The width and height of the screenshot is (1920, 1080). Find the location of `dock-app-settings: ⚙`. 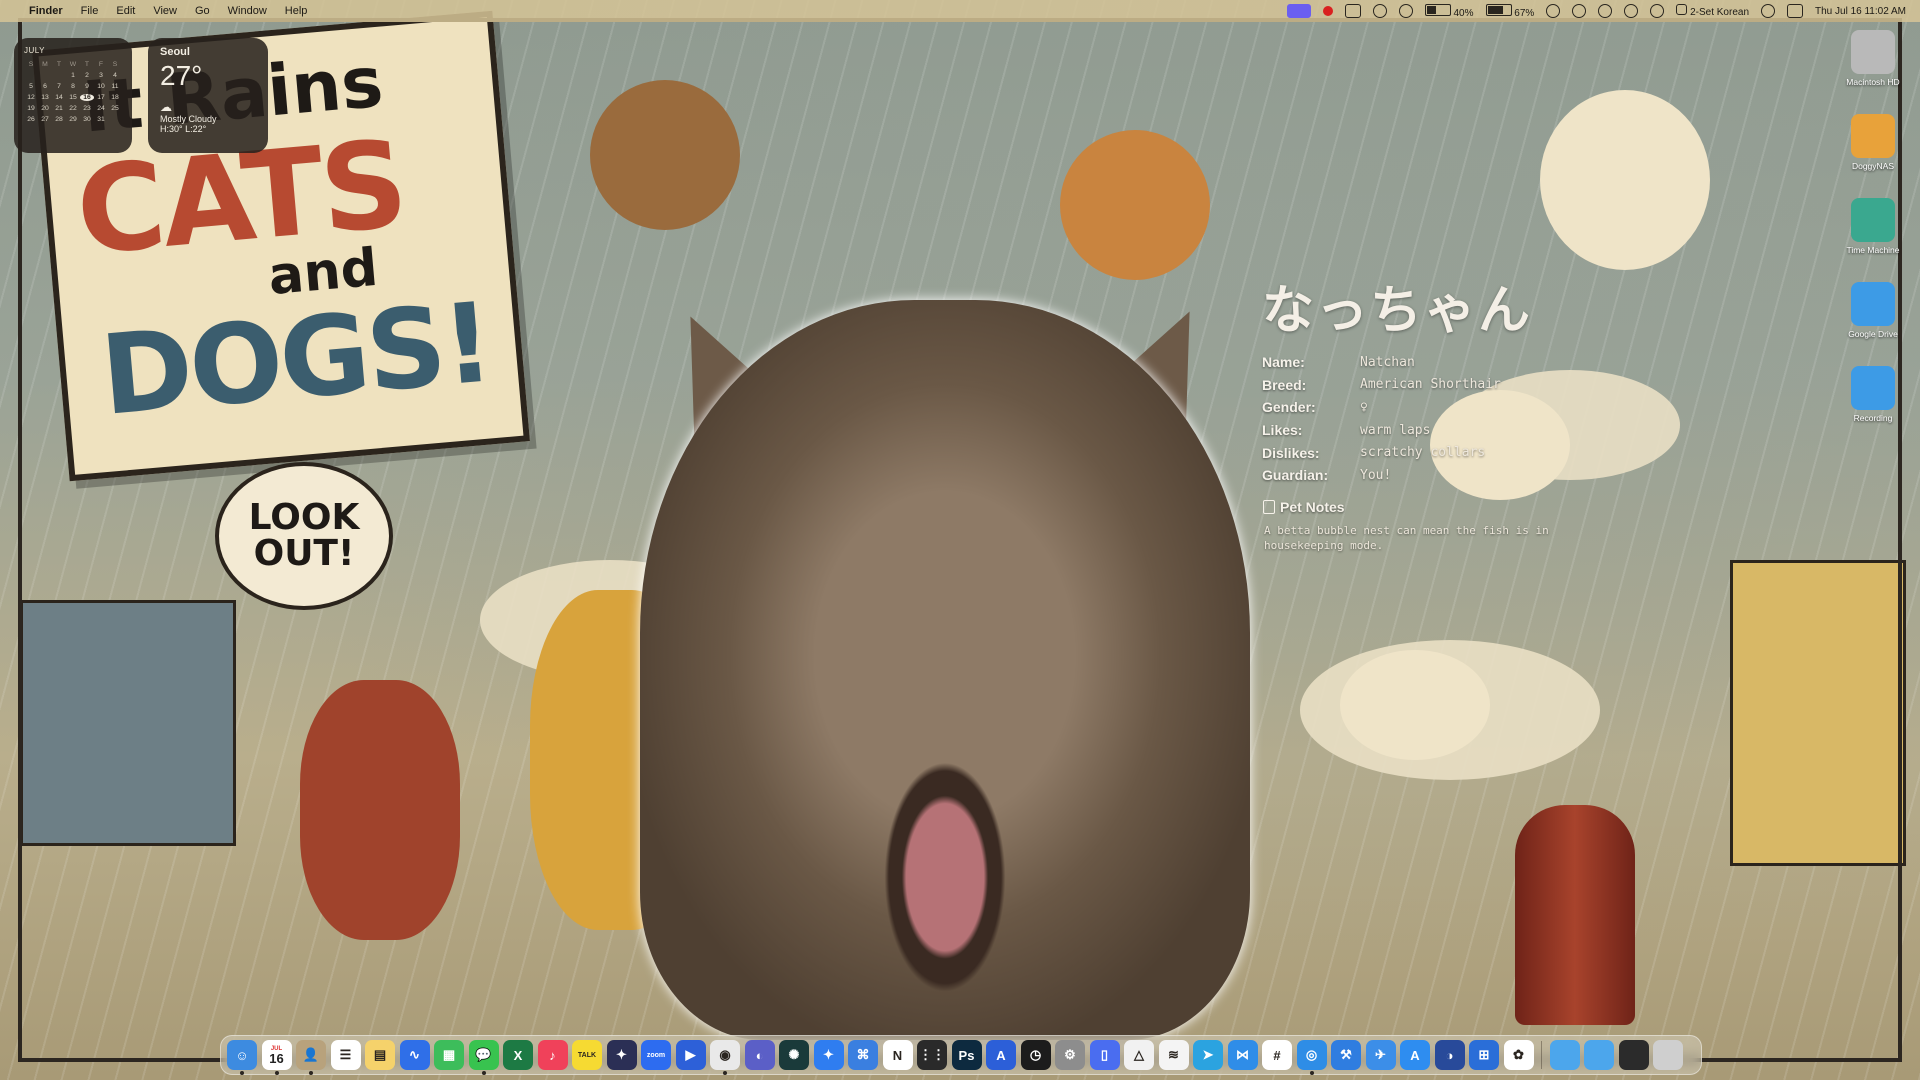

dock-app-settings: ⚙ is located at coordinates (1070, 1055).